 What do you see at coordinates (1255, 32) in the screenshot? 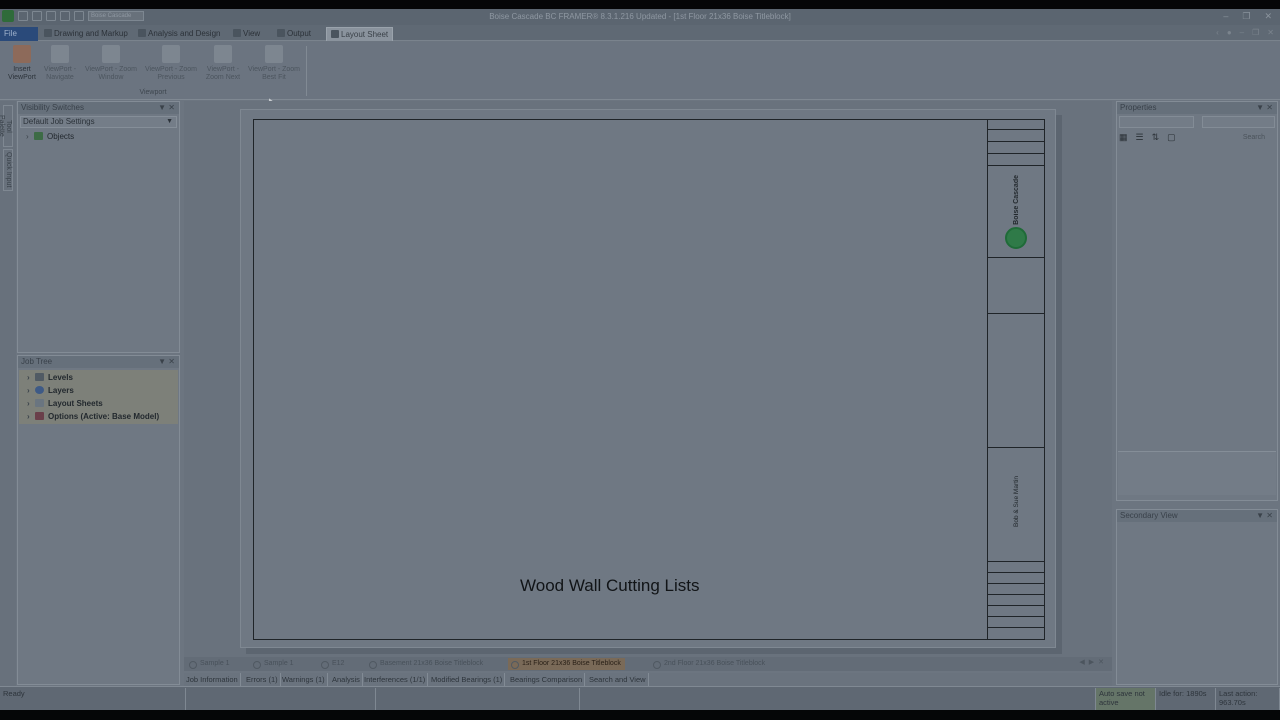
I see `ribbon-restore-icon: ❐` at bounding box center [1255, 32].